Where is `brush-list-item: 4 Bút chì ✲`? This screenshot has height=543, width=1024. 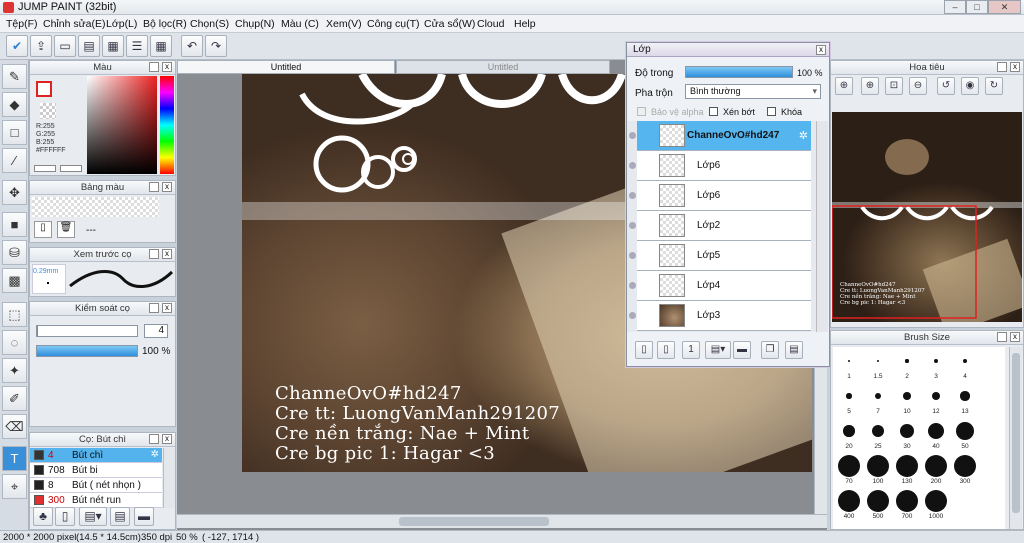 brush-list-item: 4 Bút chì ✲ is located at coordinates (96, 455).